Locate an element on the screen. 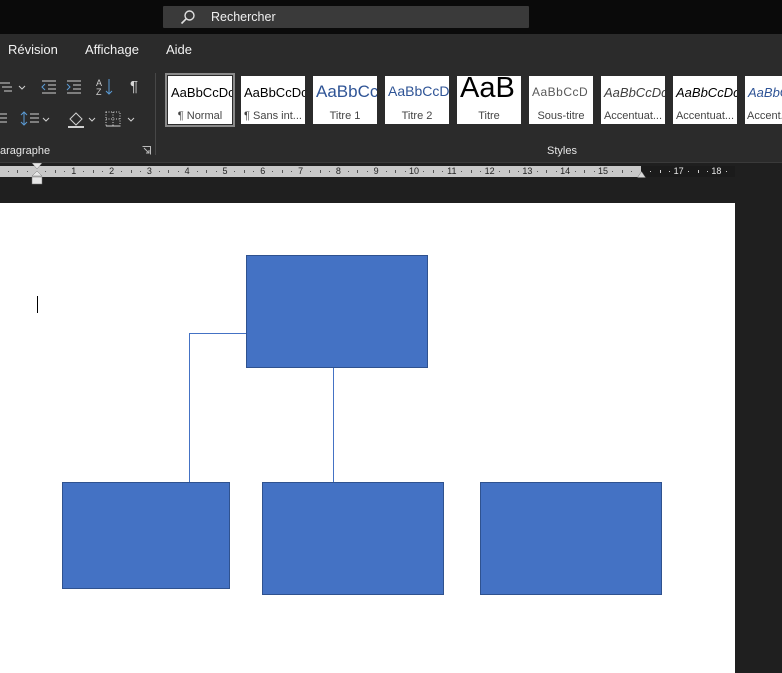 The width and height of the screenshot is (782, 673). style-titre-2: AaBbCcD Titre 2 is located at coordinates (417, 100).